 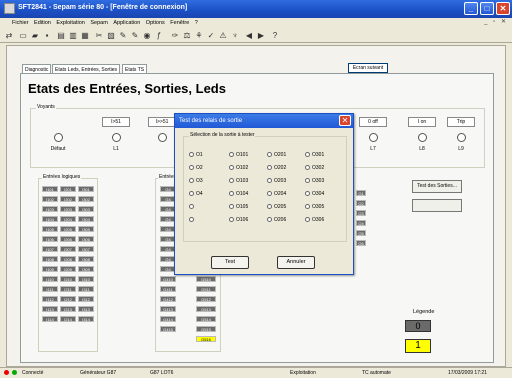 I want to click on menu-options: Options, so click(x=155, y=23).